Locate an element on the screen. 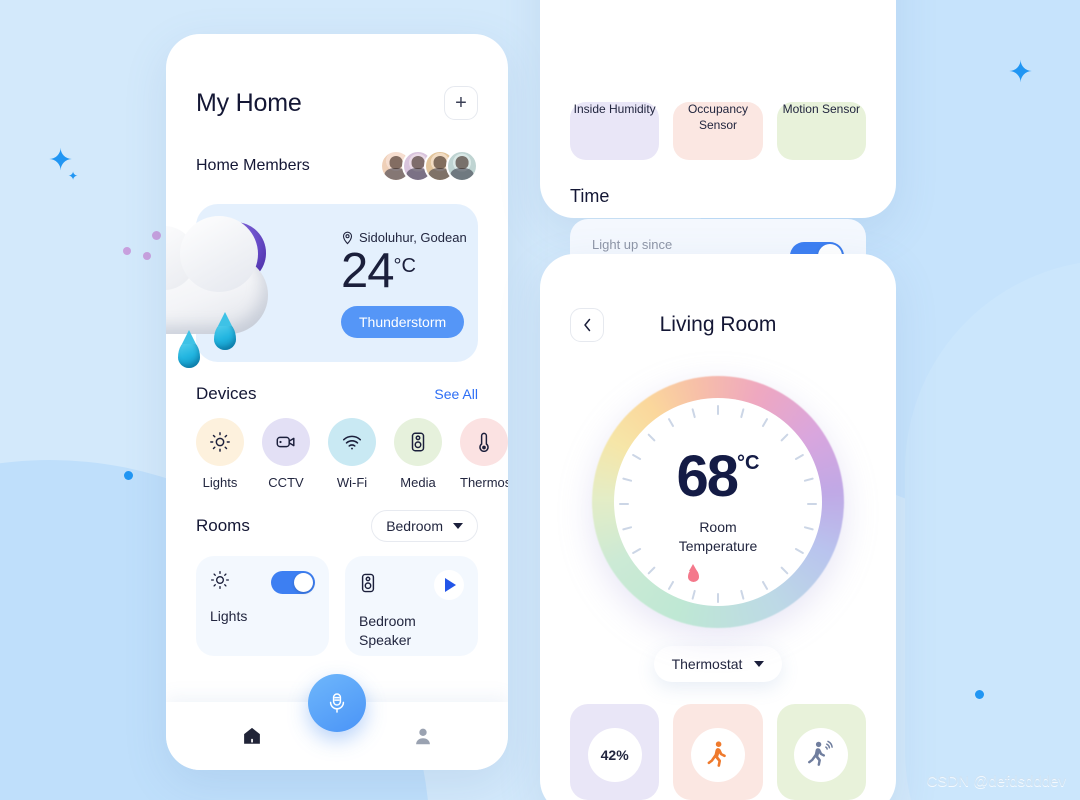  voice-assistant-fab is located at coordinates (337, 703).